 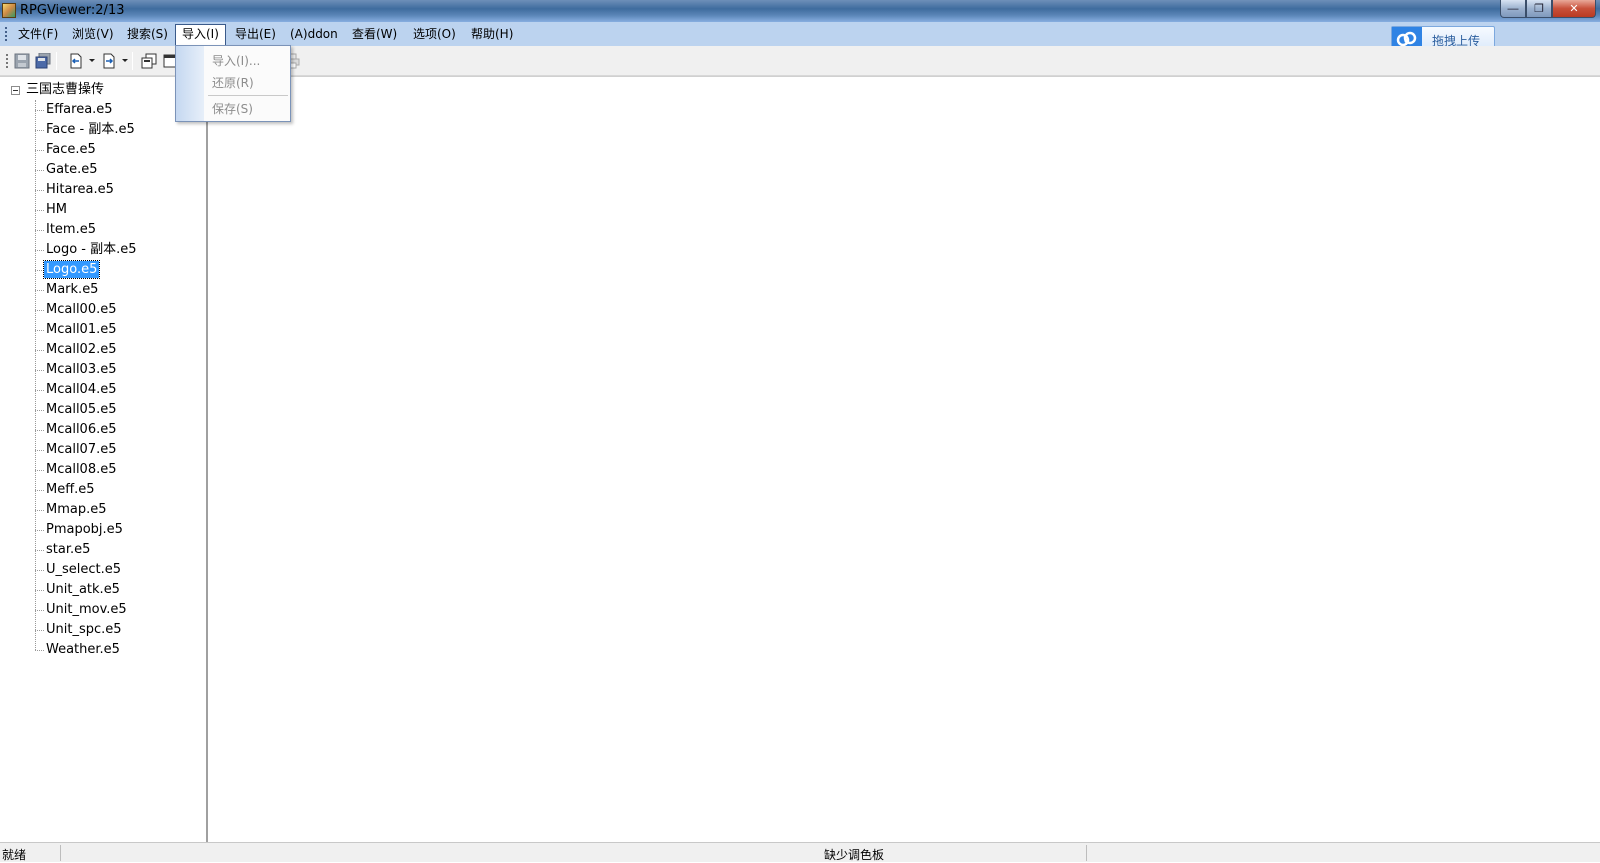 I want to click on menu-addon: (A)ddon, so click(x=314, y=34).